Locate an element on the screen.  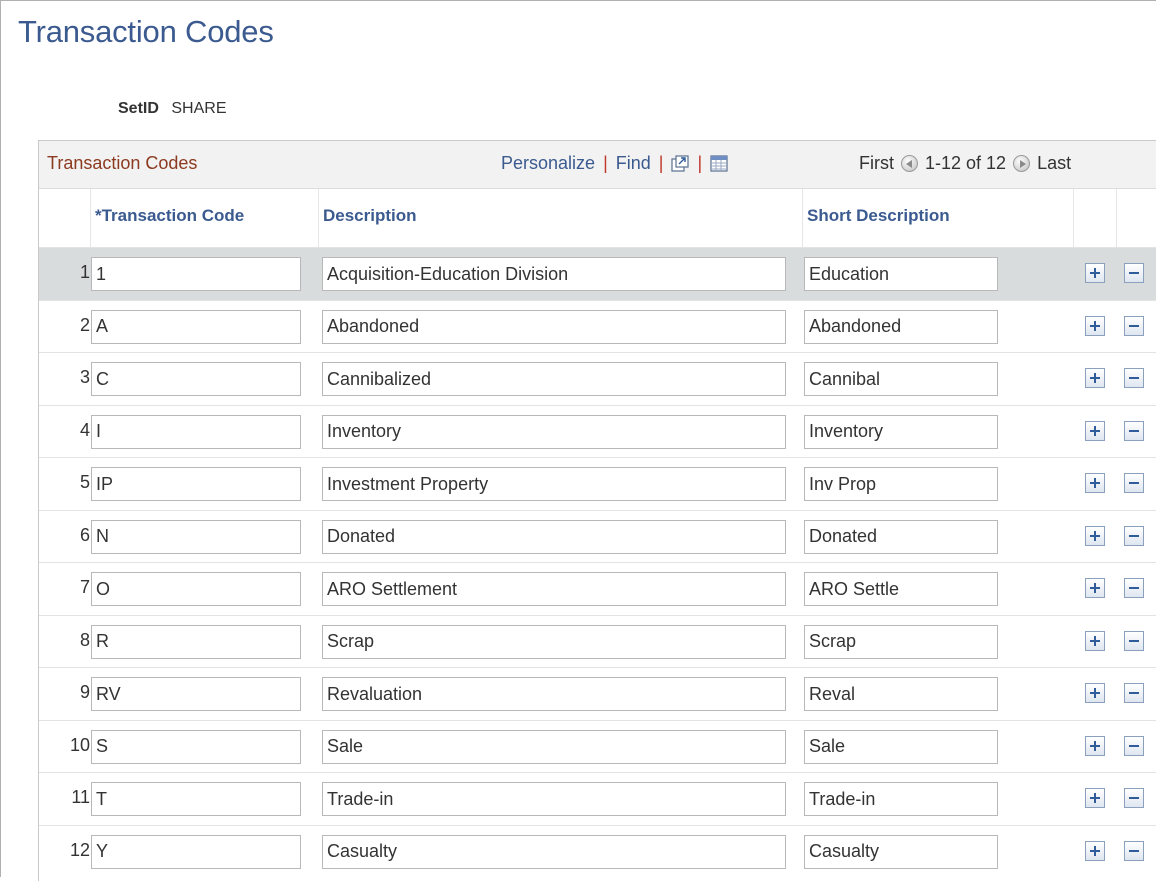
table-row: 1 is located at coordinates (597, 273).